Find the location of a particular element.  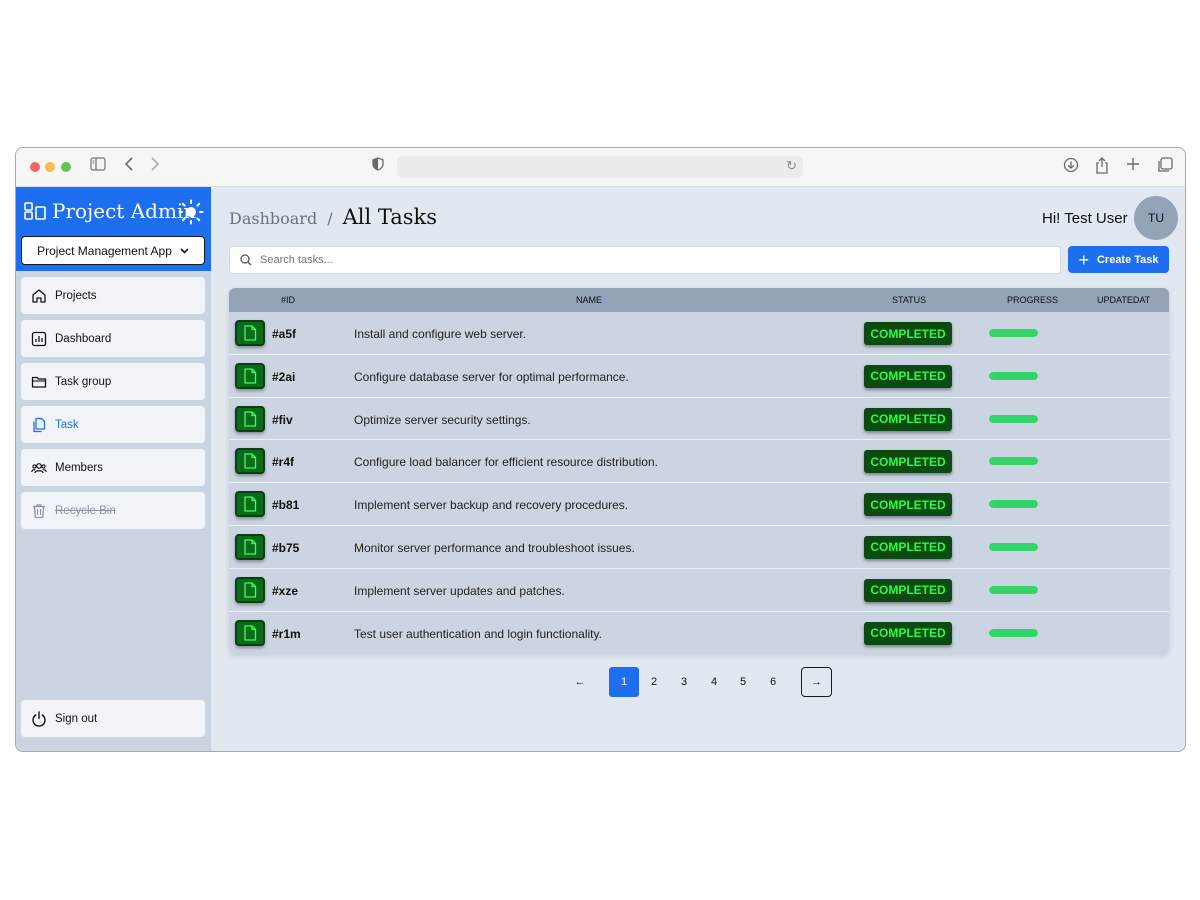

task-id: #2ai is located at coordinates (284, 376).